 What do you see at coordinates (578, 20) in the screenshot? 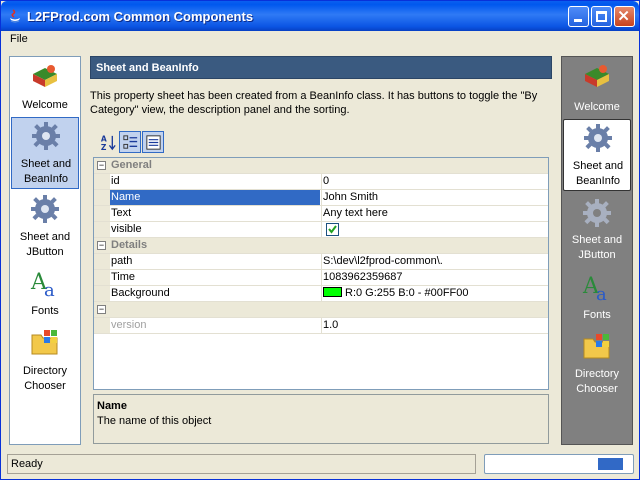
I see `minimize-icon` at bounding box center [578, 20].